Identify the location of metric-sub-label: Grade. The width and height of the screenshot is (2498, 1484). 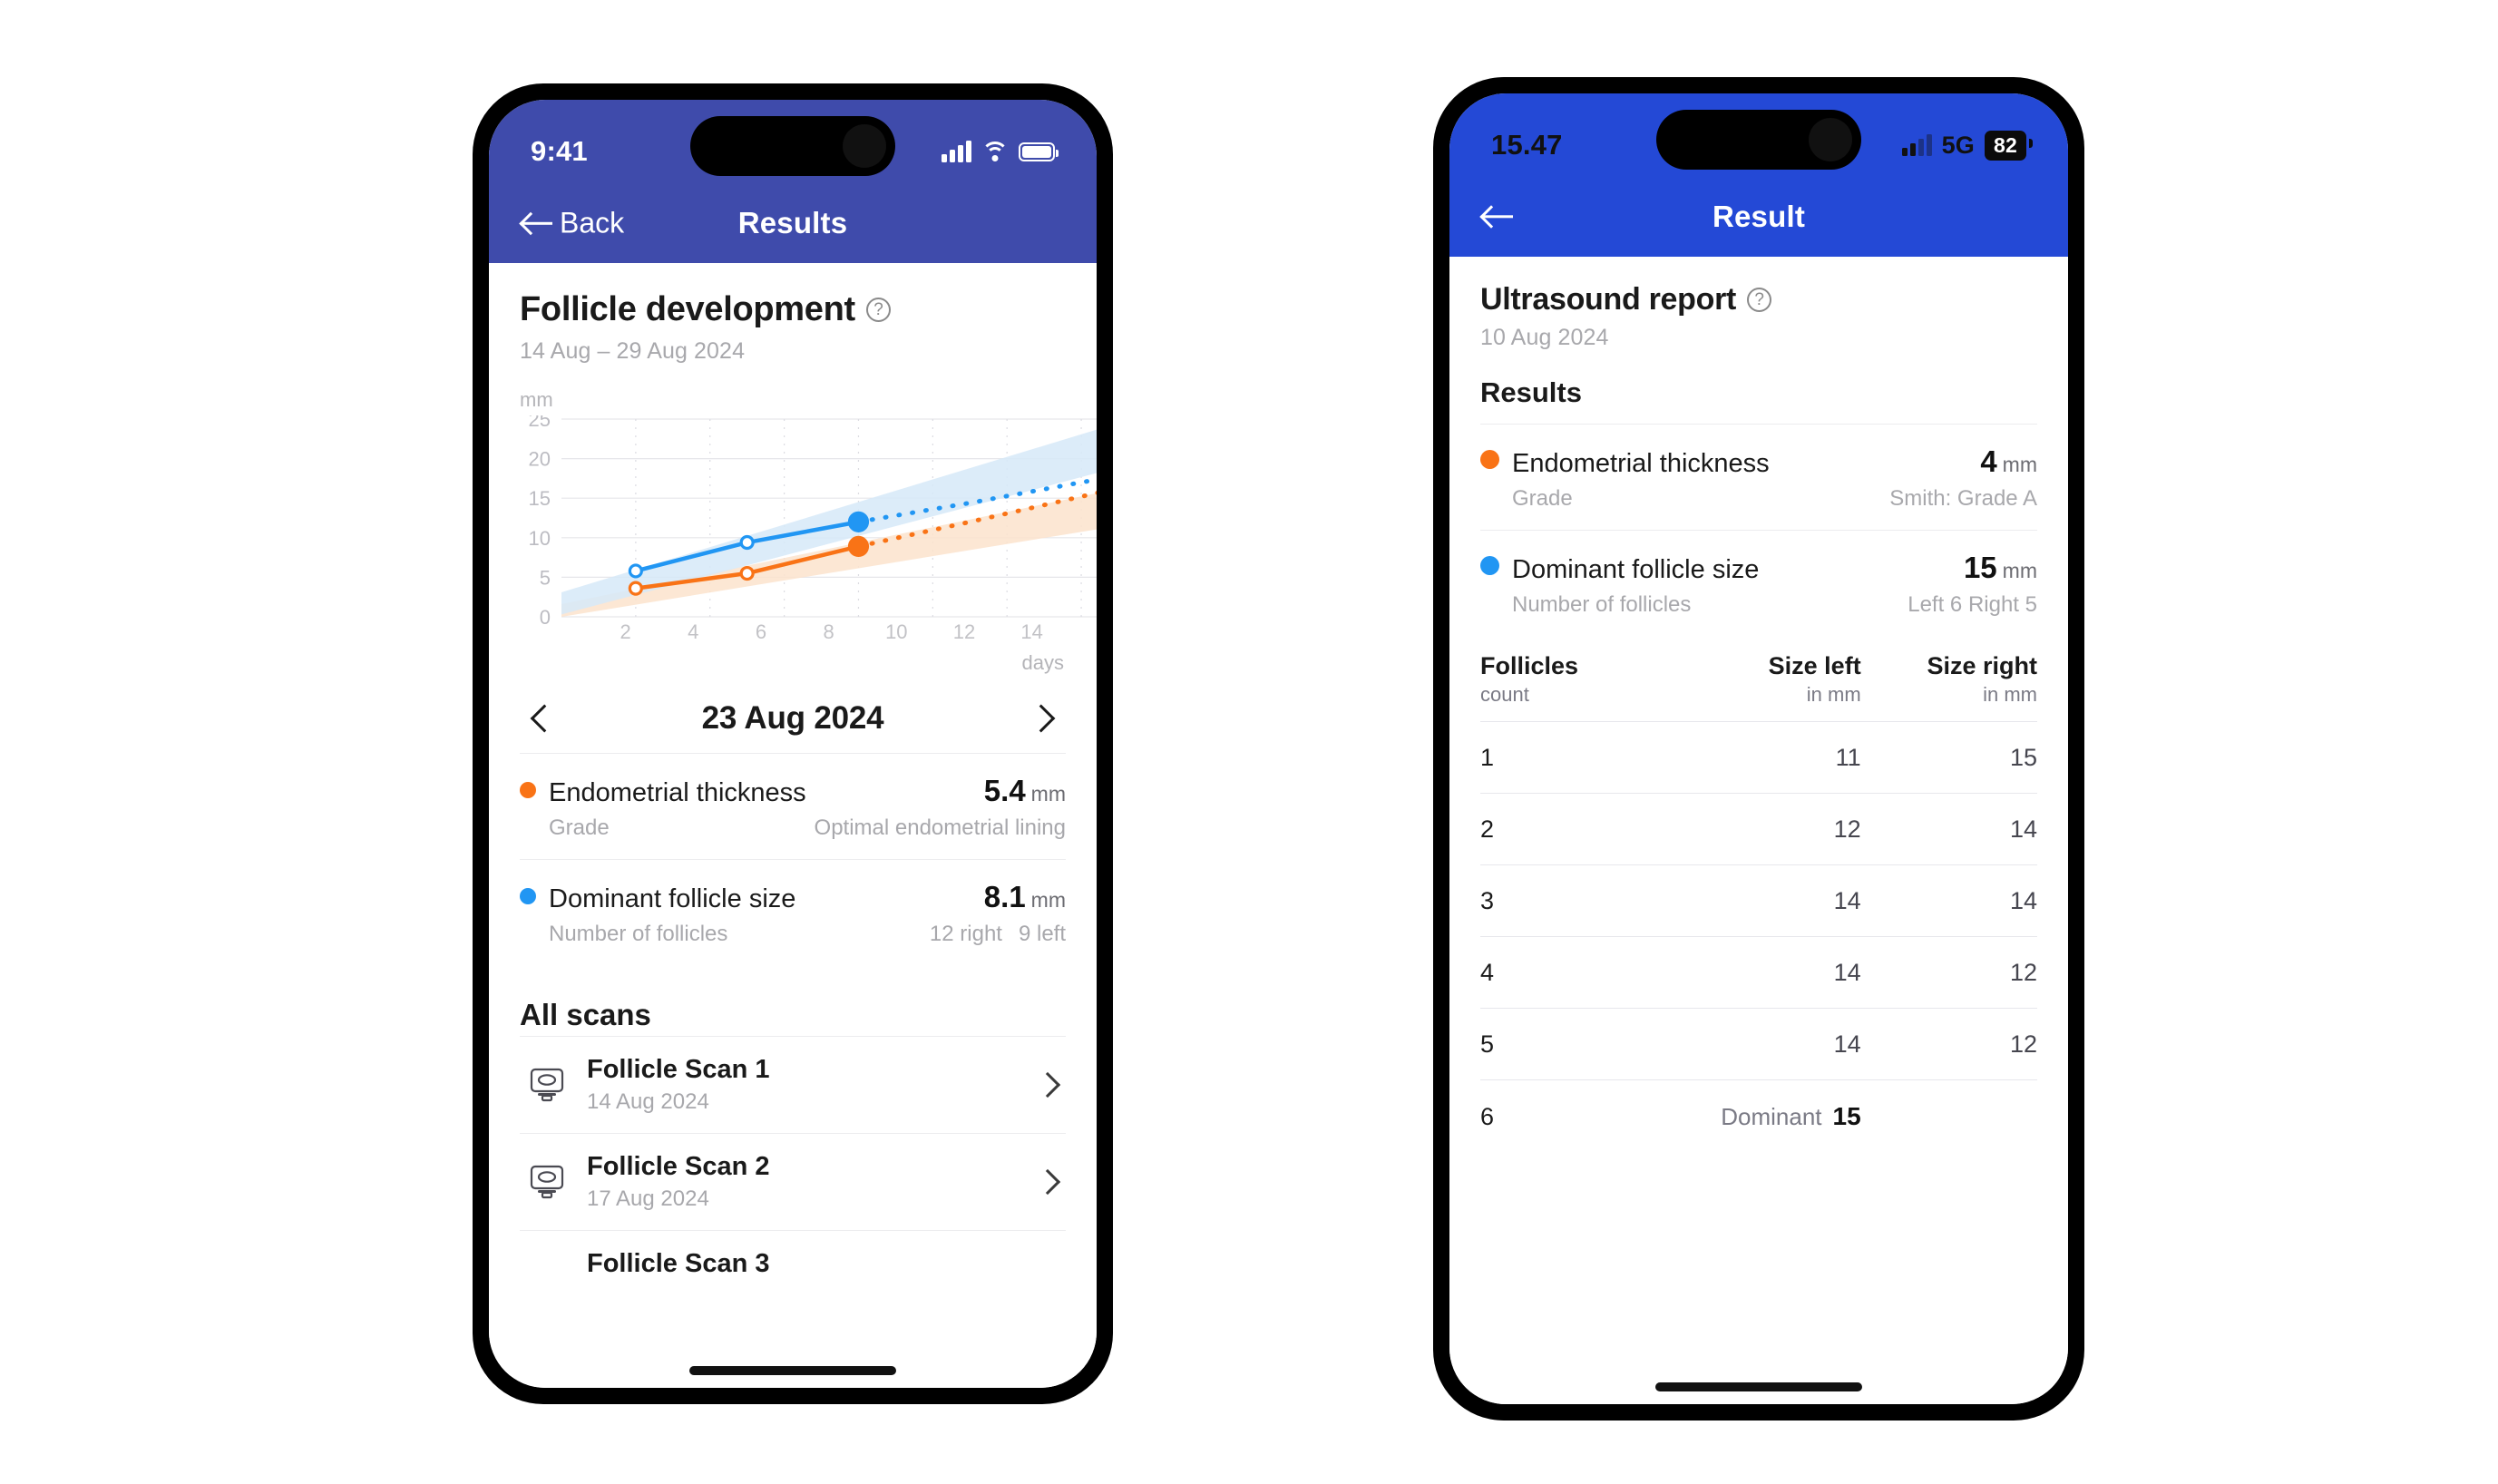
(1543, 498).